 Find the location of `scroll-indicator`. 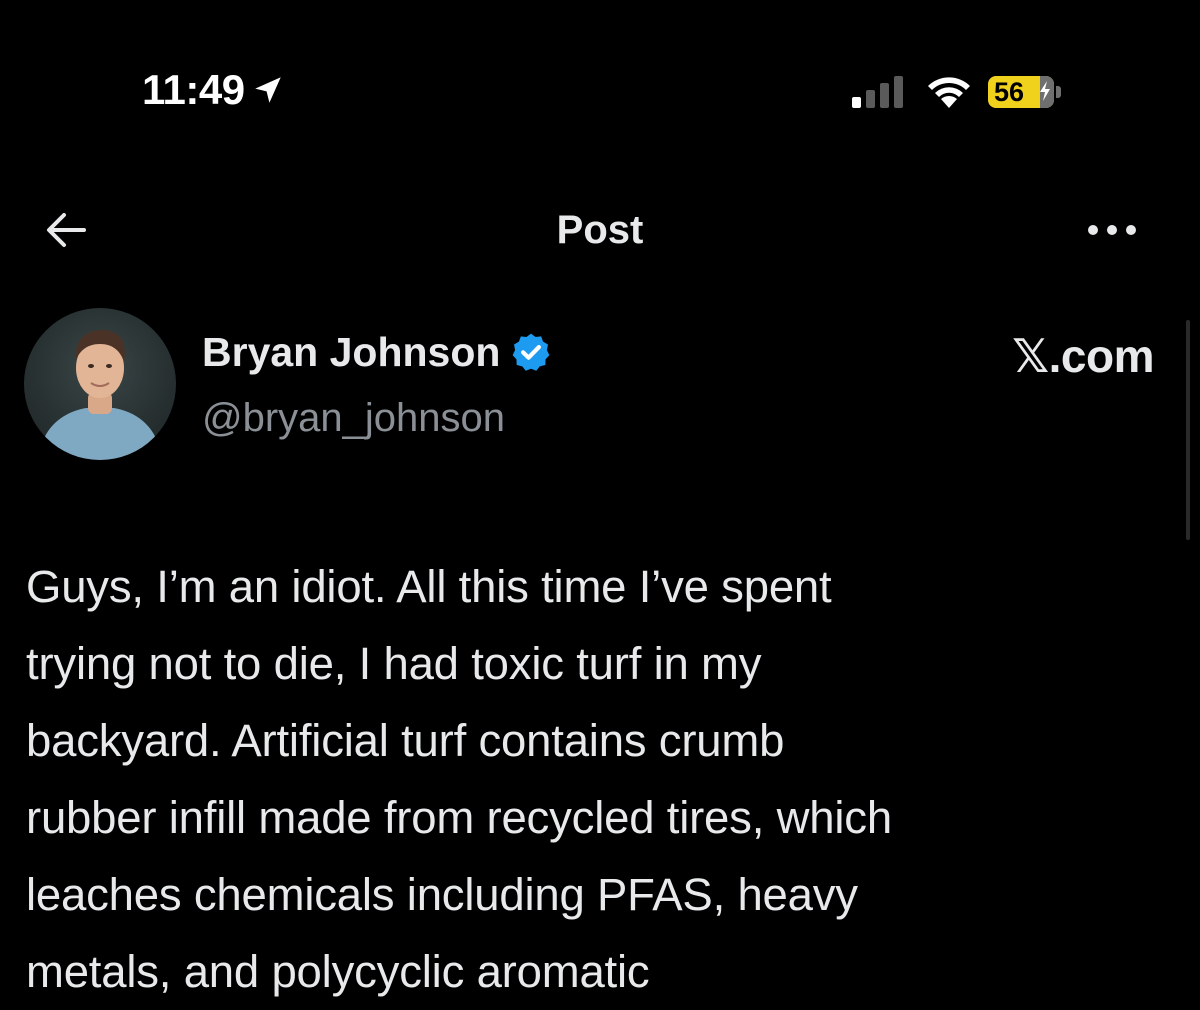

scroll-indicator is located at coordinates (1188, 430).